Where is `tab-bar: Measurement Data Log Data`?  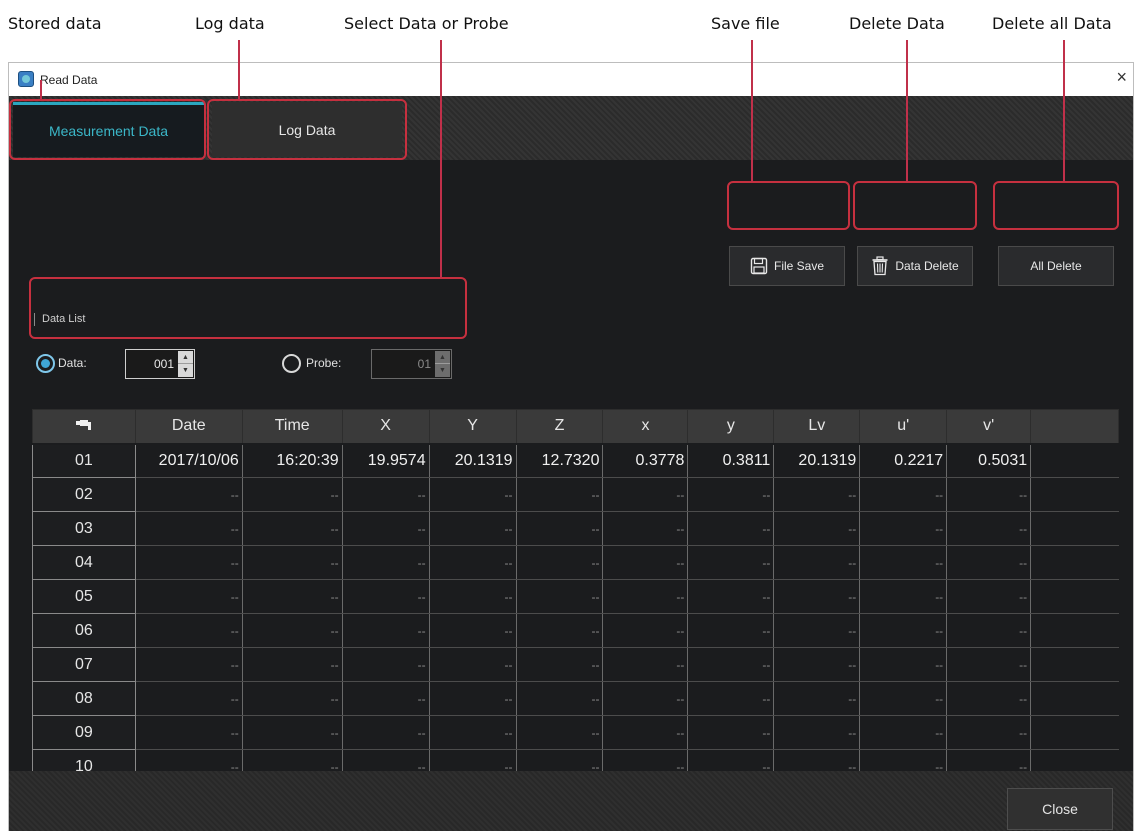 tab-bar: Measurement Data Log Data is located at coordinates (571, 128).